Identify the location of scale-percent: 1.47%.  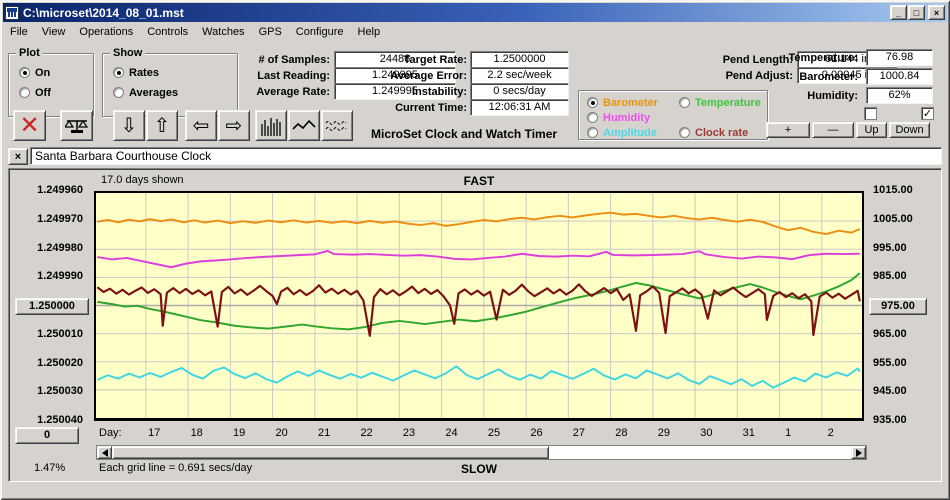
(50, 468).